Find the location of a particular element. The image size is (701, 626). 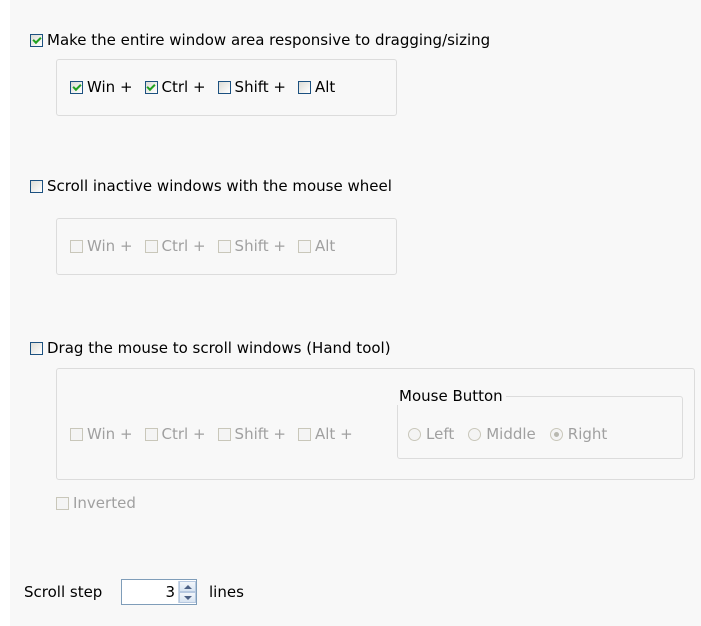

hand-ctrl-label: Ctrl + is located at coordinates (183, 434).